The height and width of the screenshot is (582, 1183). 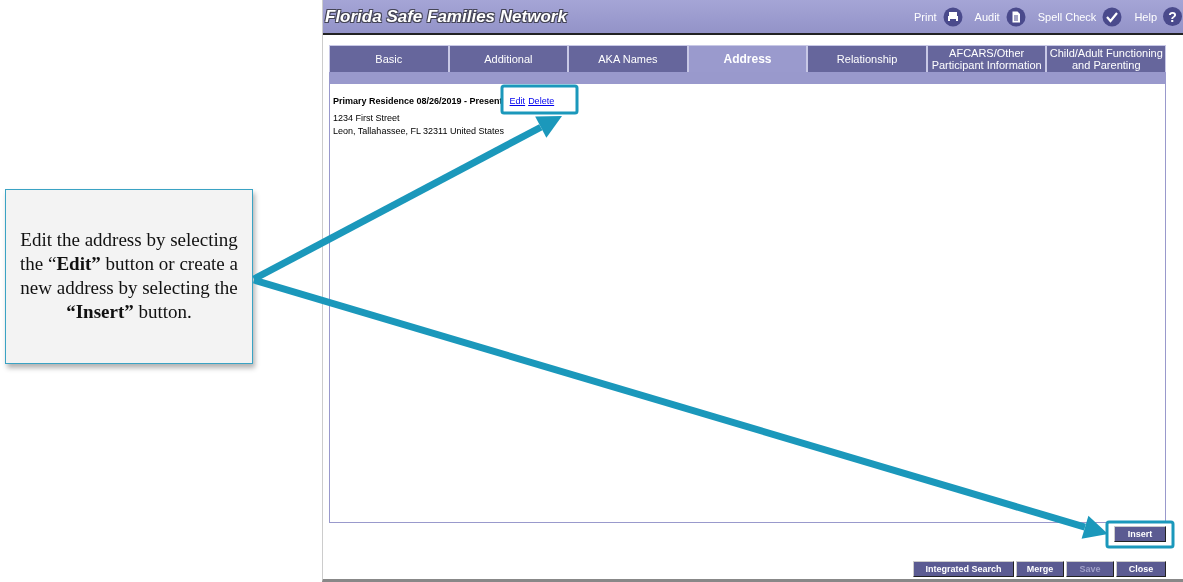 What do you see at coordinates (747, 58) in the screenshot?
I see `tab: Address` at bounding box center [747, 58].